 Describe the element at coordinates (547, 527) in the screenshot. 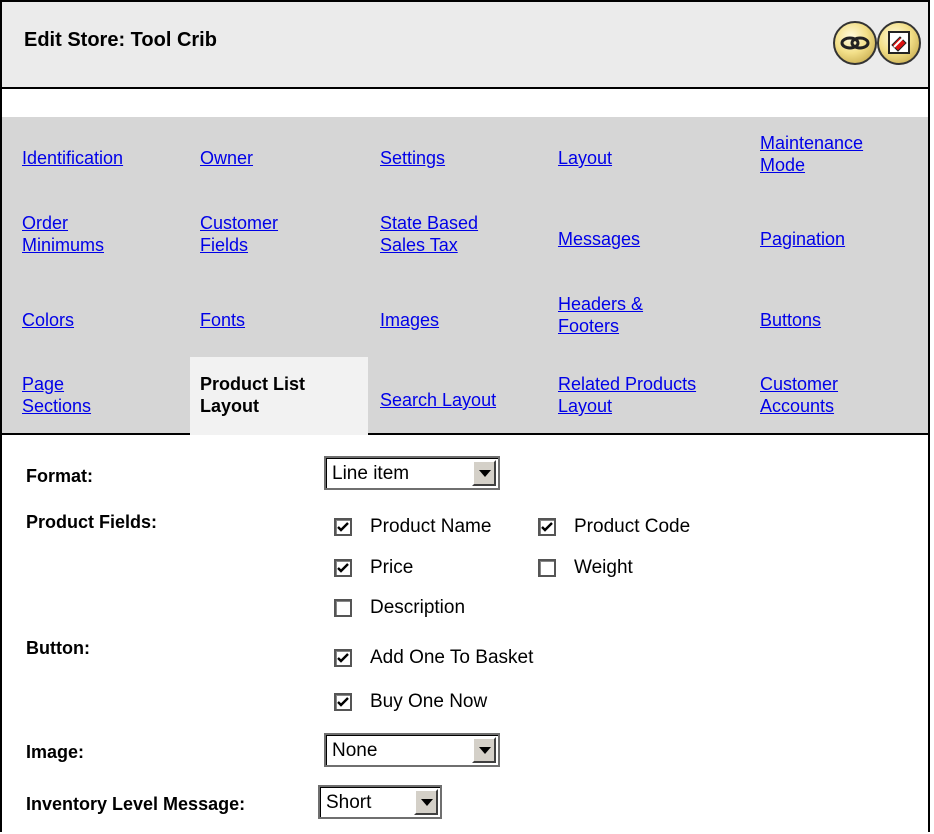

I see `product-code-checkbox` at that location.